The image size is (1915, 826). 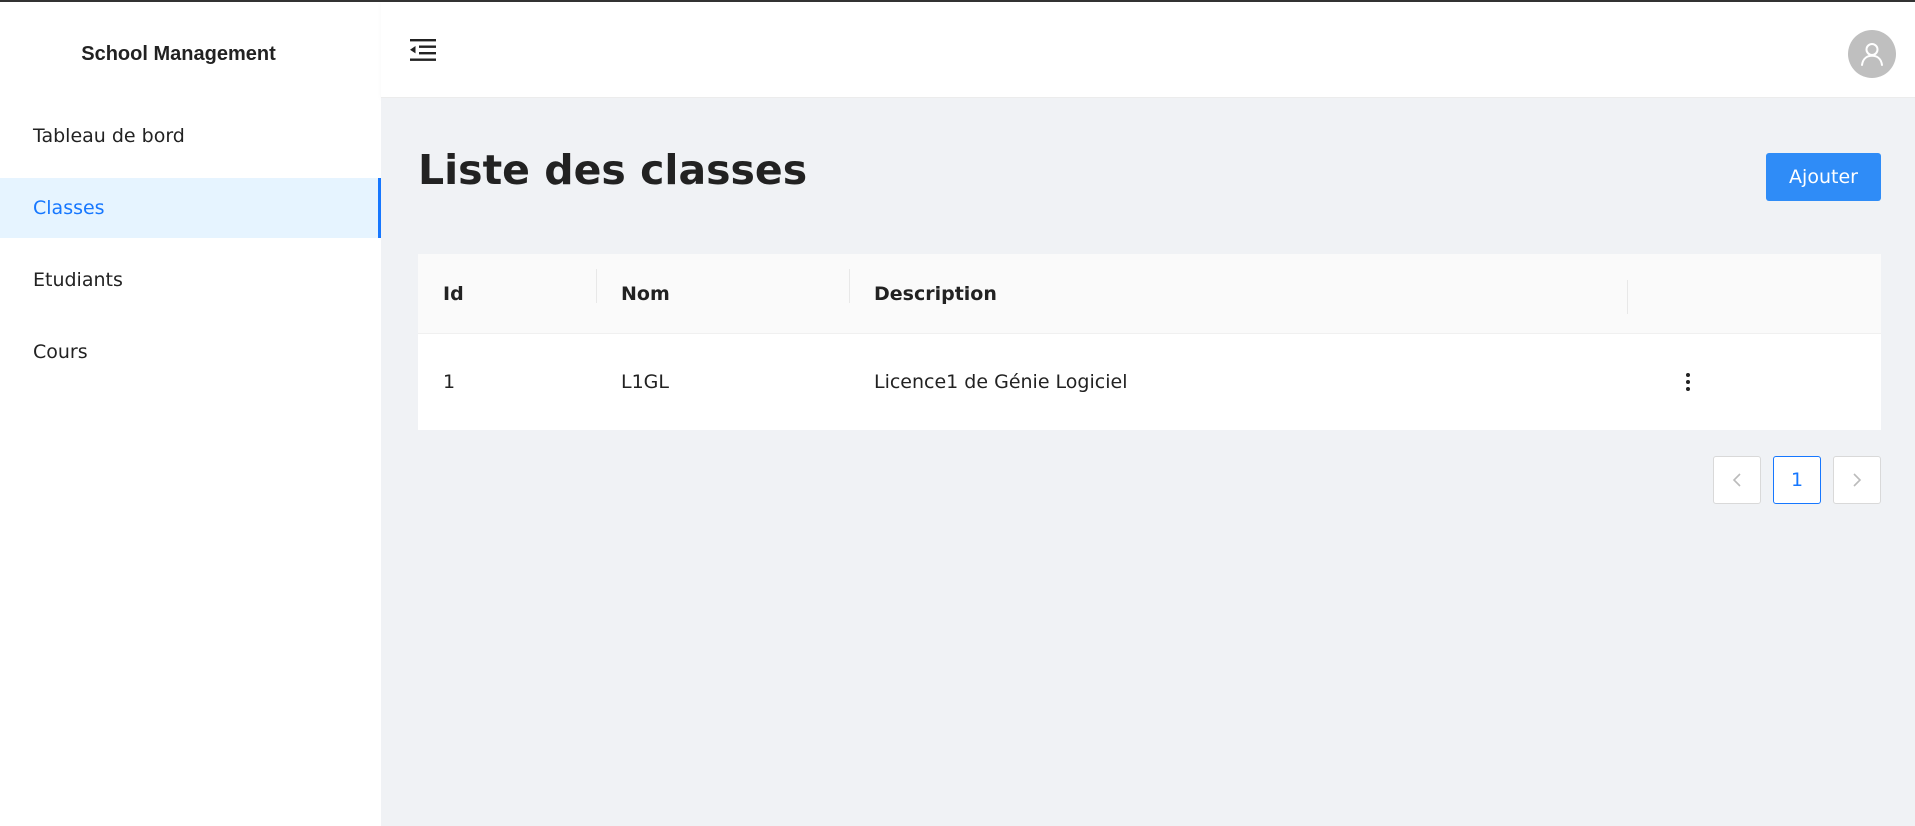 I want to click on table-row: 1 L1GL Licence1 de Génie Logiciel, so click(x=1149, y=382).